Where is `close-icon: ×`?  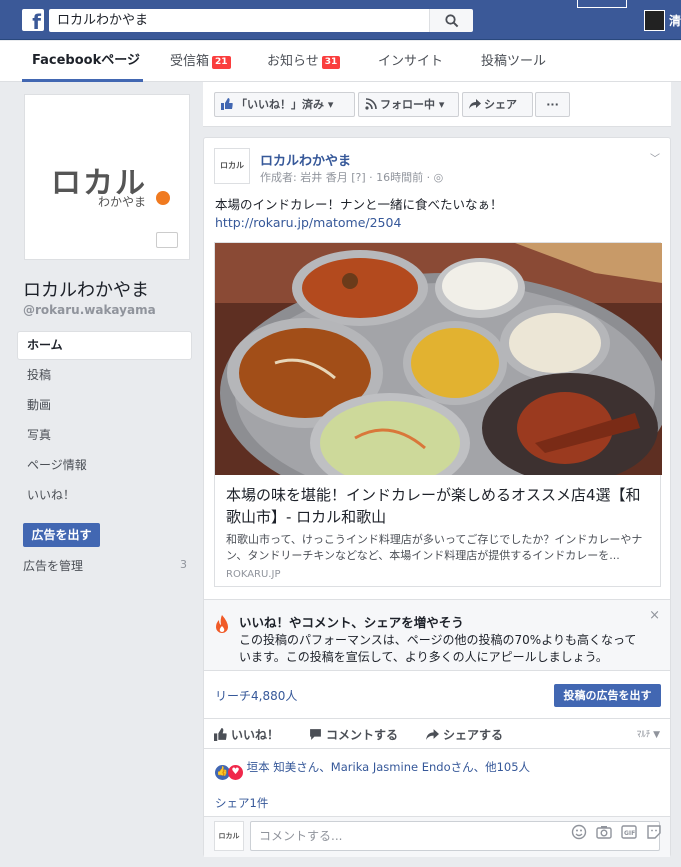
close-icon: × is located at coordinates (654, 615).